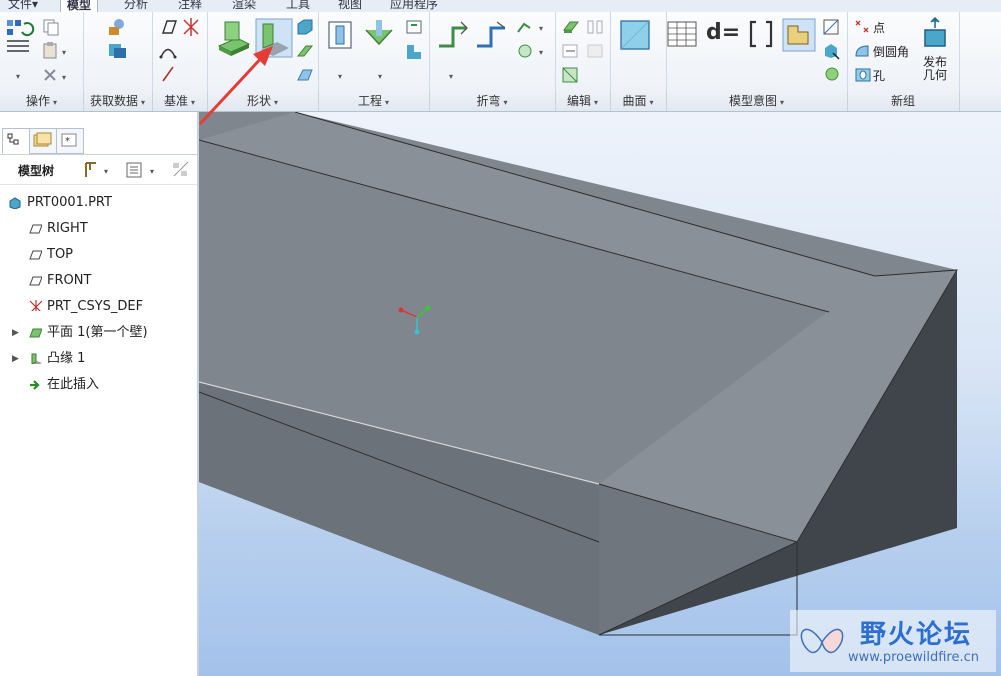 Image resolution: width=1001 pixels, height=676 pixels. What do you see at coordinates (491, 35) in the screenshot?
I see `edge-bend-icon` at bounding box center [491, 35].